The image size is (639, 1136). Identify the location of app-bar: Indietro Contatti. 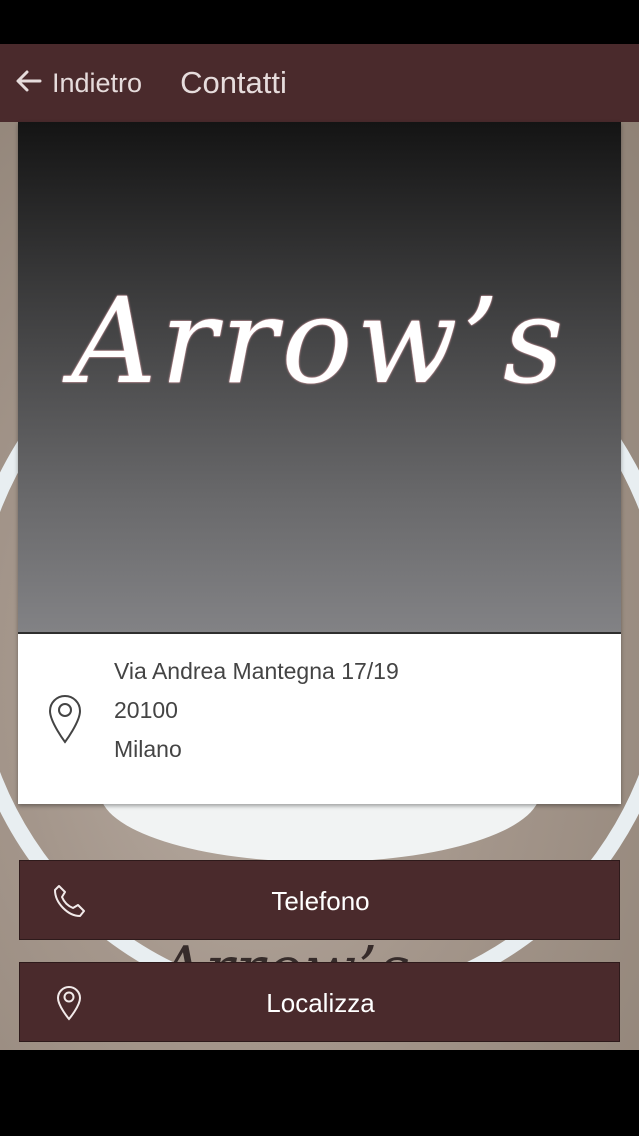
(319, 83).